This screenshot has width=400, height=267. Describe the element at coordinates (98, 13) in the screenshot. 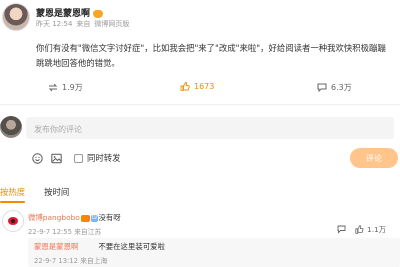

I see `member-badge-icon` at that location.